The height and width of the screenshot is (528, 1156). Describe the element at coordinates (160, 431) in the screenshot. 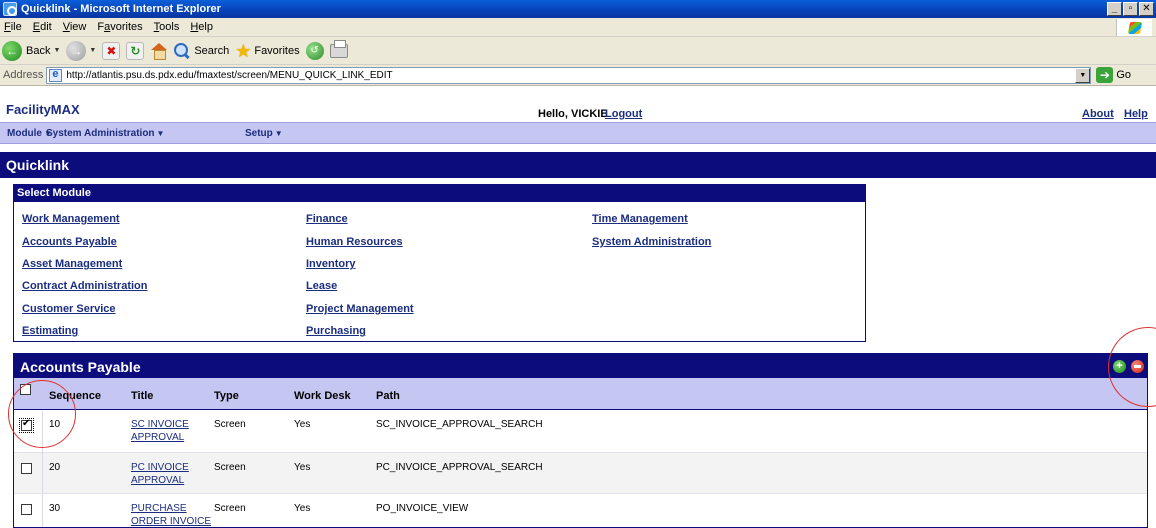

I see `cell-title-link: SC INVOICE APPROVAL` at that location.